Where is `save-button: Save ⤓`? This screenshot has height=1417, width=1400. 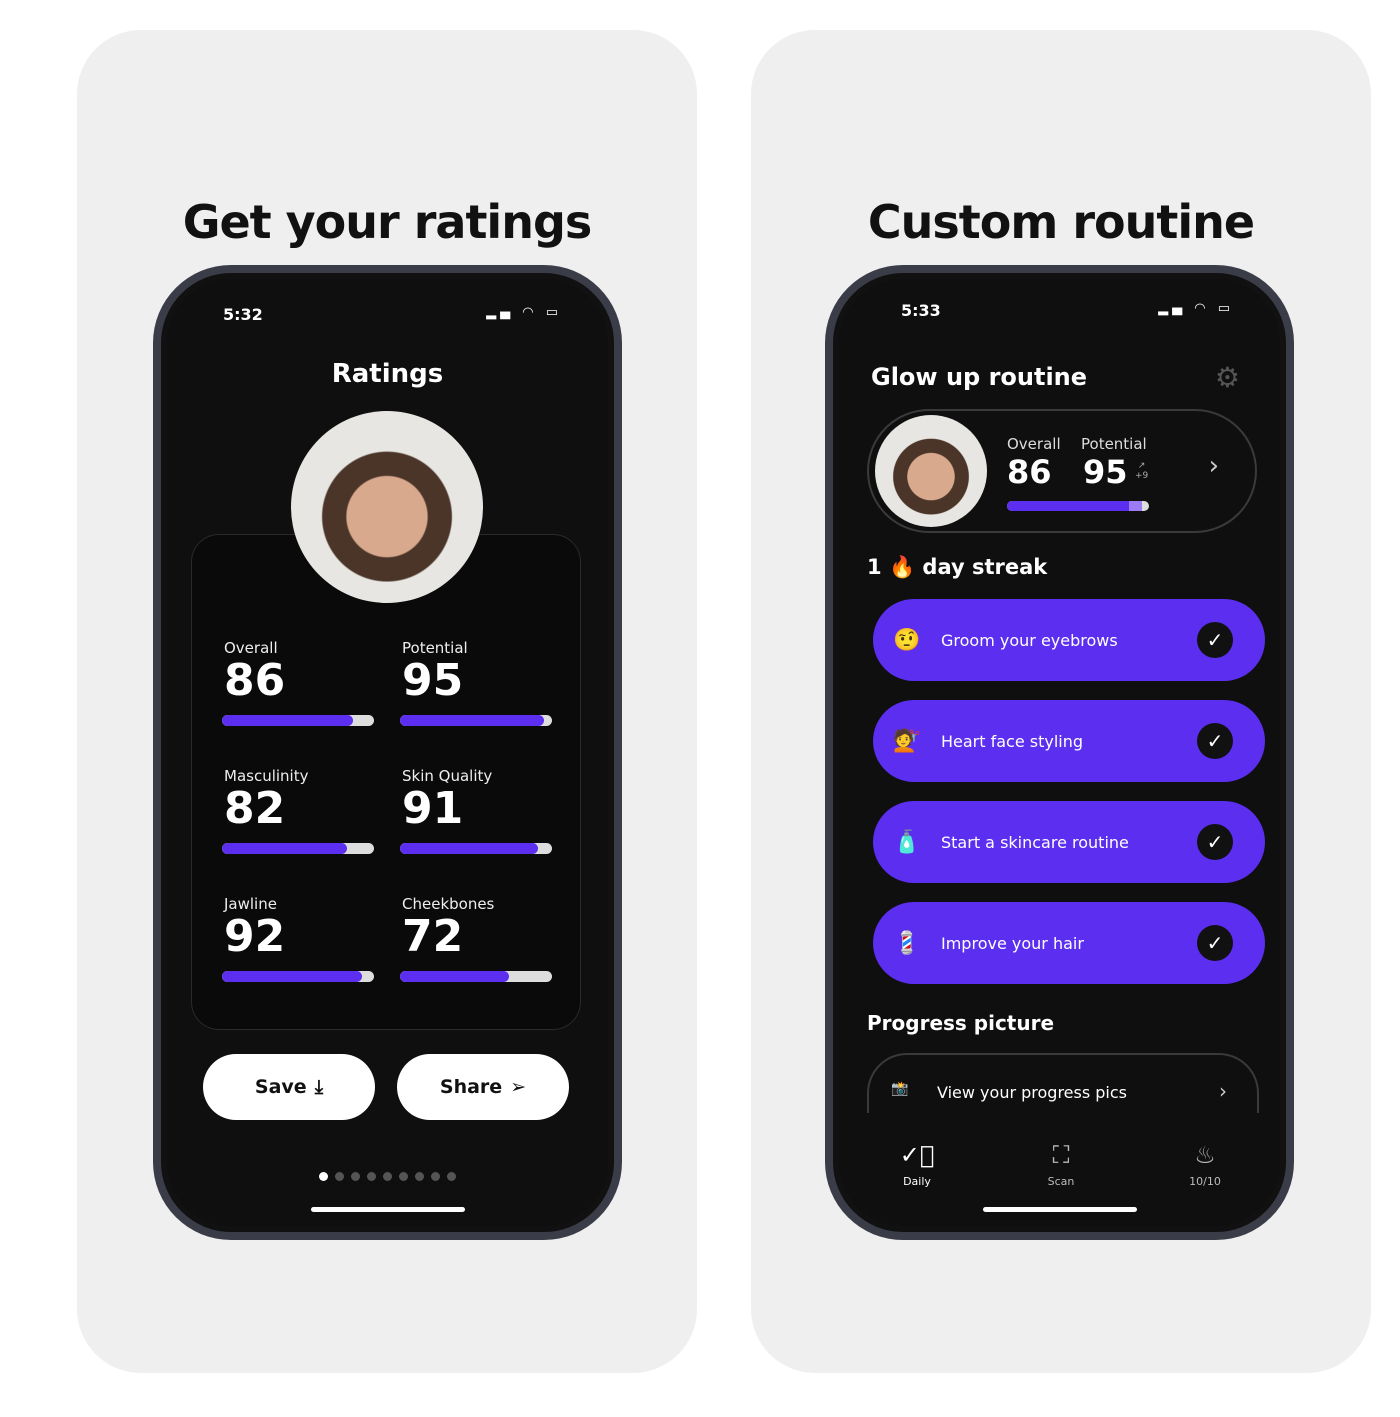
save-button: Save ⤓ is located at coordinates (289, 1087).